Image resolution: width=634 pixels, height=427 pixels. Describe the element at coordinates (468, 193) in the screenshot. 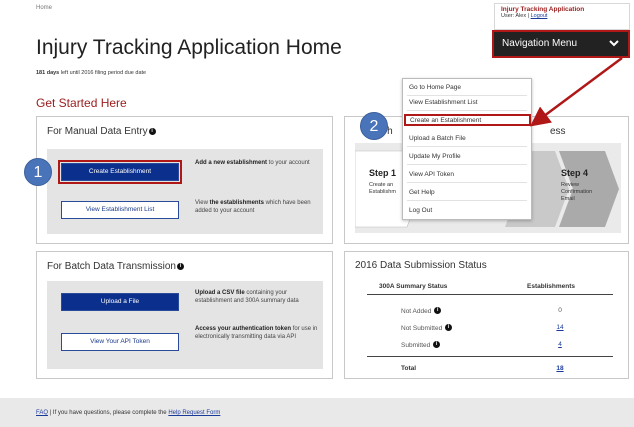

I see `menu-item-get-help: Get Help` at that location.